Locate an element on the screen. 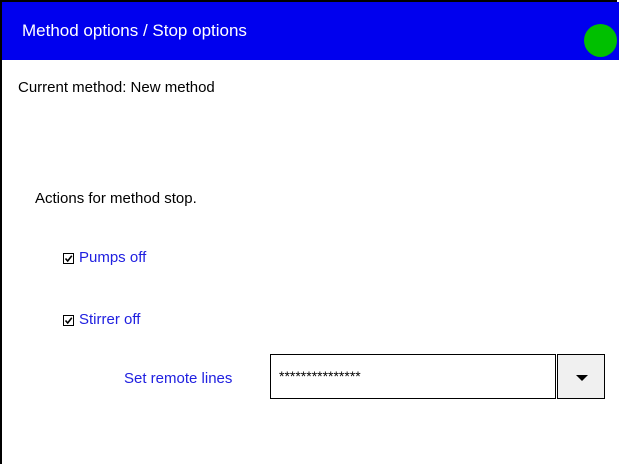 The width and height of the screenshot is (619, 464). remote-lines-select: *************** is located at coordinates (413, 376).